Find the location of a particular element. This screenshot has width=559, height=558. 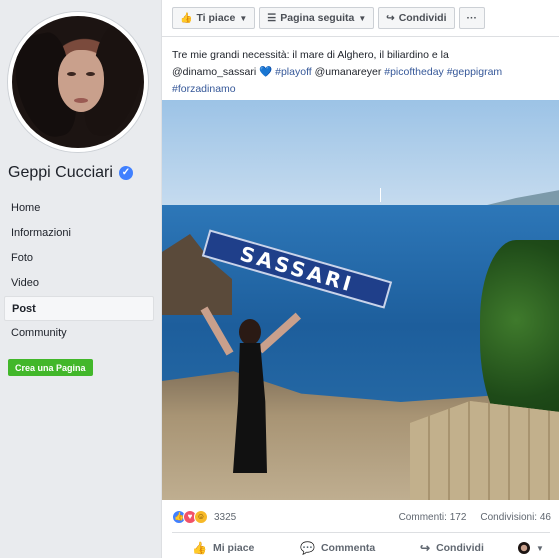

comment-label: Commenta is located at coordinates (348, 548).